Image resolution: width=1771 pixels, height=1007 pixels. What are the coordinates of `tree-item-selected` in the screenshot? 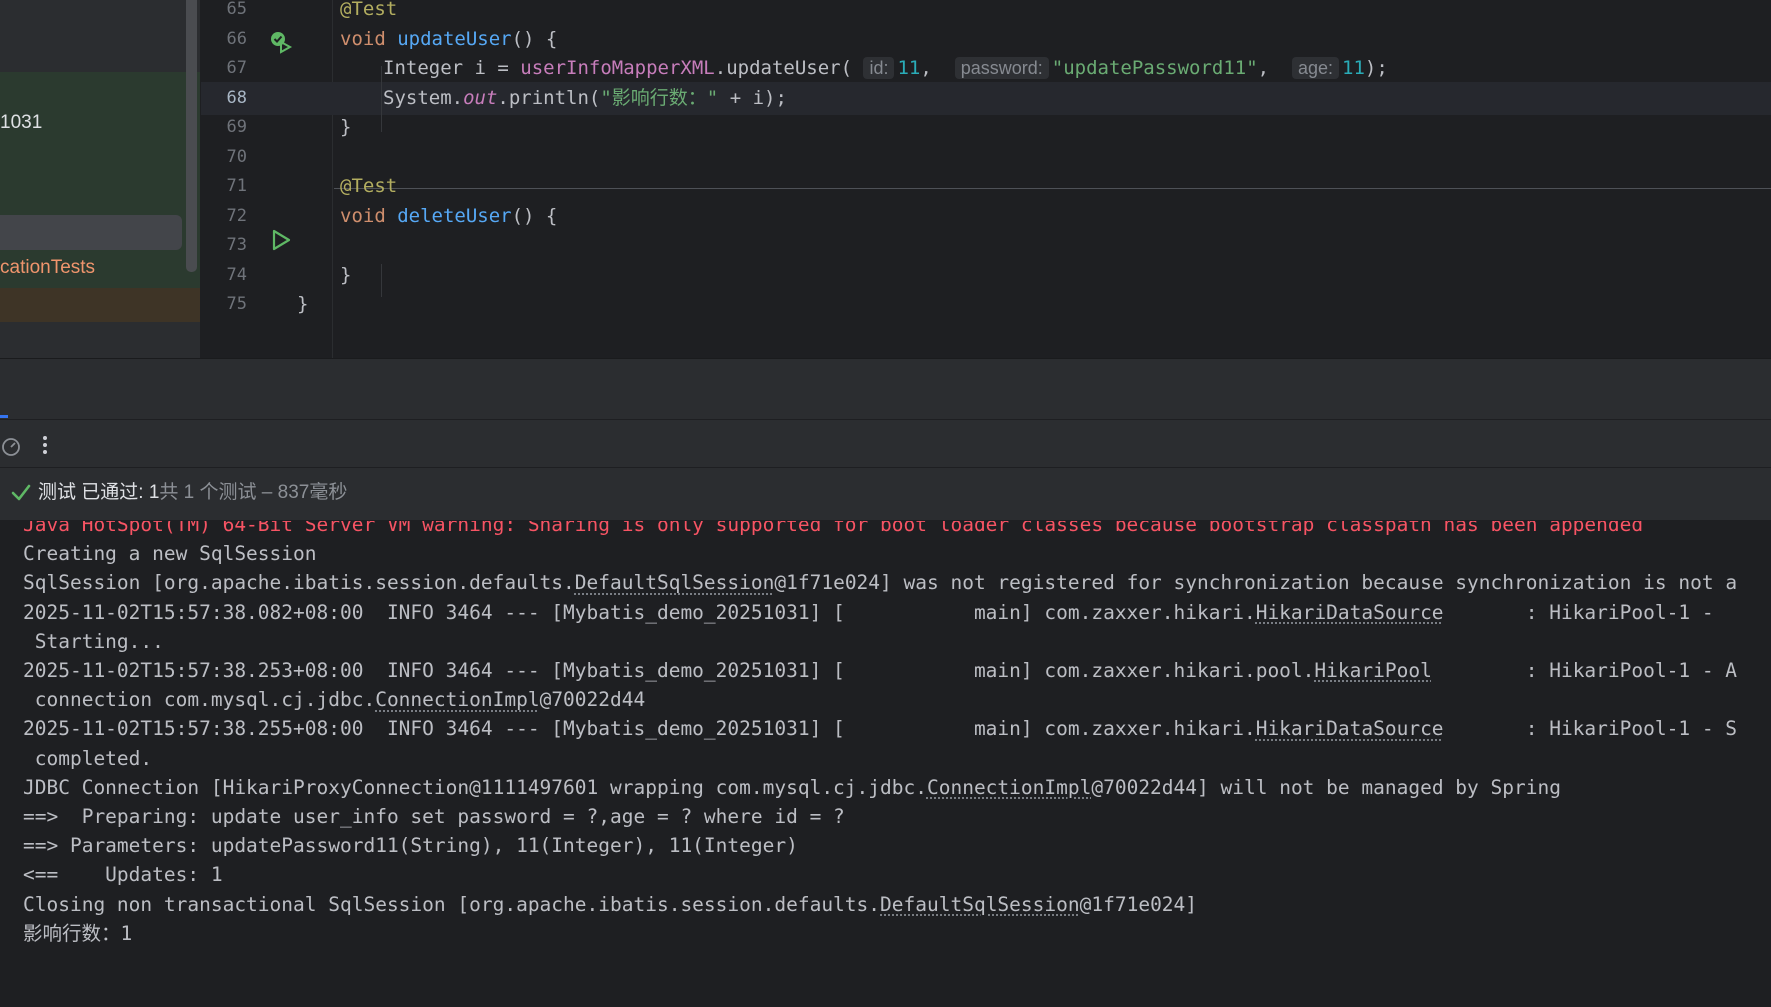 It's located at (91, 232).